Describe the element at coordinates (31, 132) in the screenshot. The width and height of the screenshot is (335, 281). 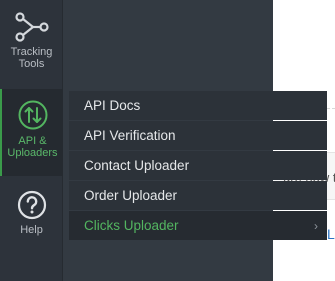
I see `sidebar-item-api-uploaders: API & Uploaders` at that location.